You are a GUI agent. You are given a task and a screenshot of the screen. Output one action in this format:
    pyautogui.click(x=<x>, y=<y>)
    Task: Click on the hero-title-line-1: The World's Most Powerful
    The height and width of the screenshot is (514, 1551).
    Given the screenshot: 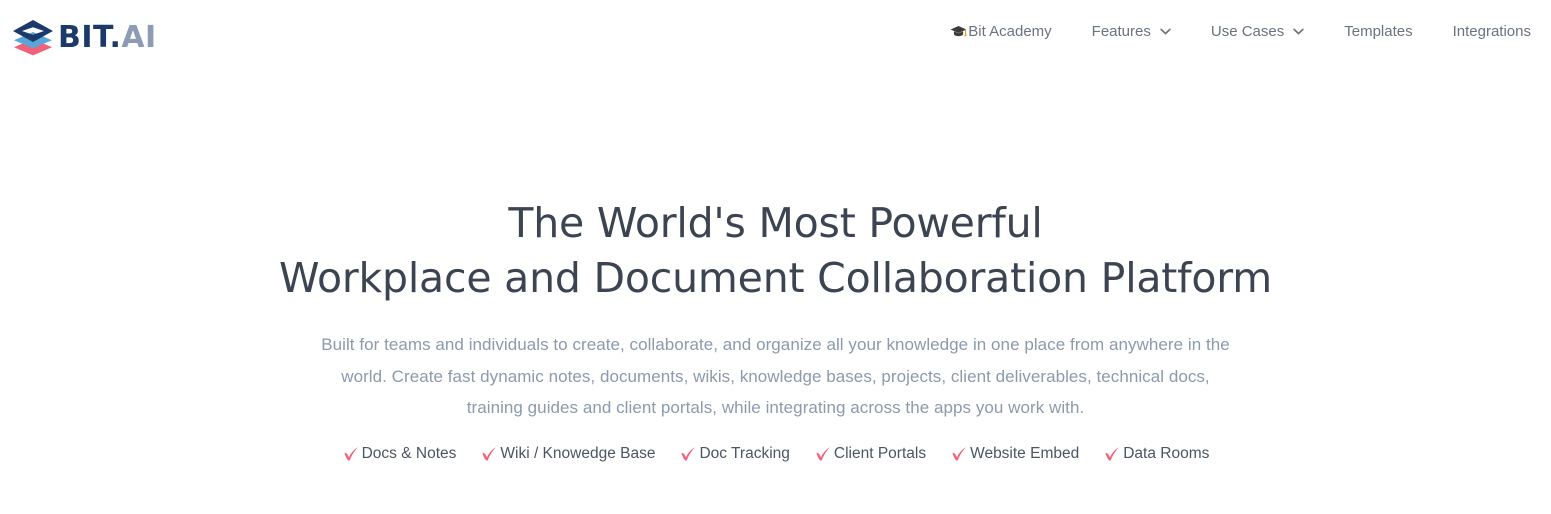 What is the action you would take?
    pyautogui.click(x=775, y=223)
    